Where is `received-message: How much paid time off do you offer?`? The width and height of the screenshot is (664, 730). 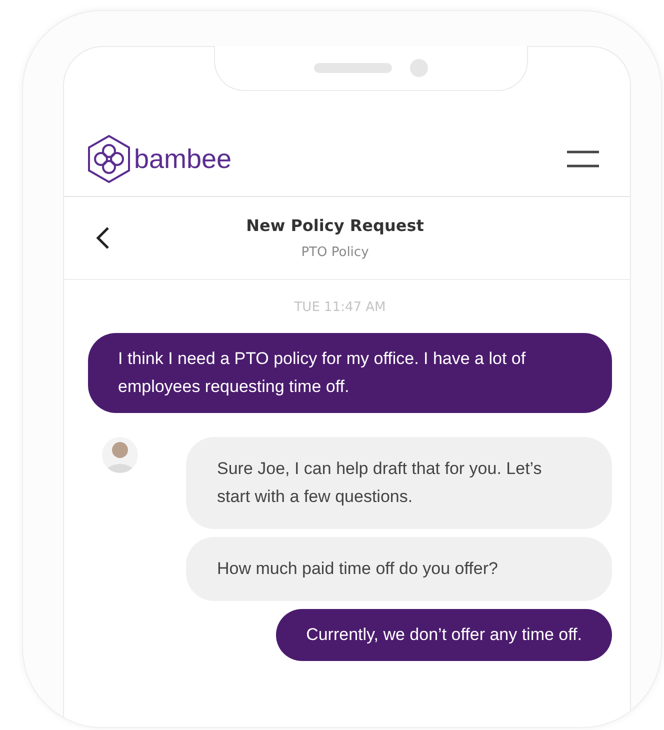
received-message: How much paid time off do you offer? is located at coordinates (399, 569).